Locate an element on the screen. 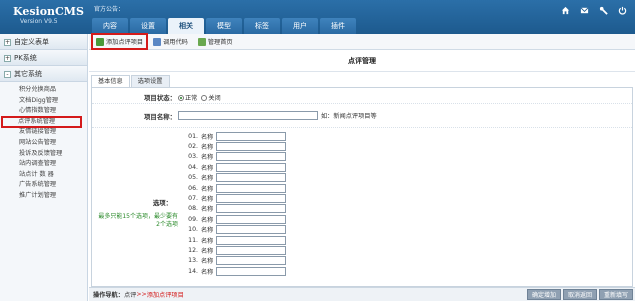  option-row: 07. 名称 is located at coordinates (231, 198).